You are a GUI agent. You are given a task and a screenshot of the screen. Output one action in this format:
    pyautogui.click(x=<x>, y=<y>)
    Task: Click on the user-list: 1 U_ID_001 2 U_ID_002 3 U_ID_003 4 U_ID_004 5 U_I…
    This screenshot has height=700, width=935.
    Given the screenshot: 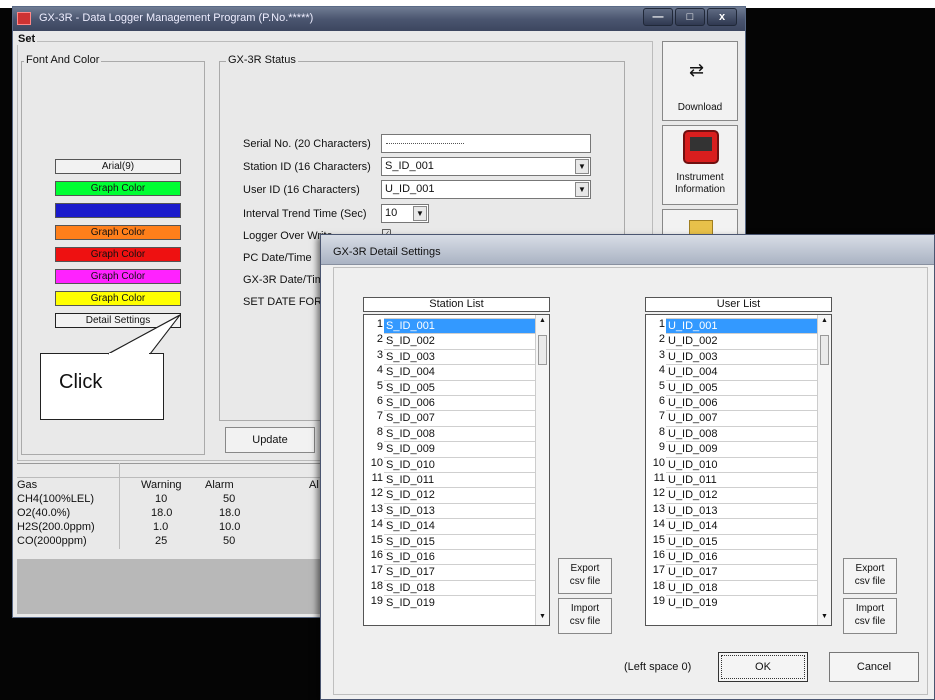 What is the action you would take?
    pyautogui.click(x=738, y=470)
    